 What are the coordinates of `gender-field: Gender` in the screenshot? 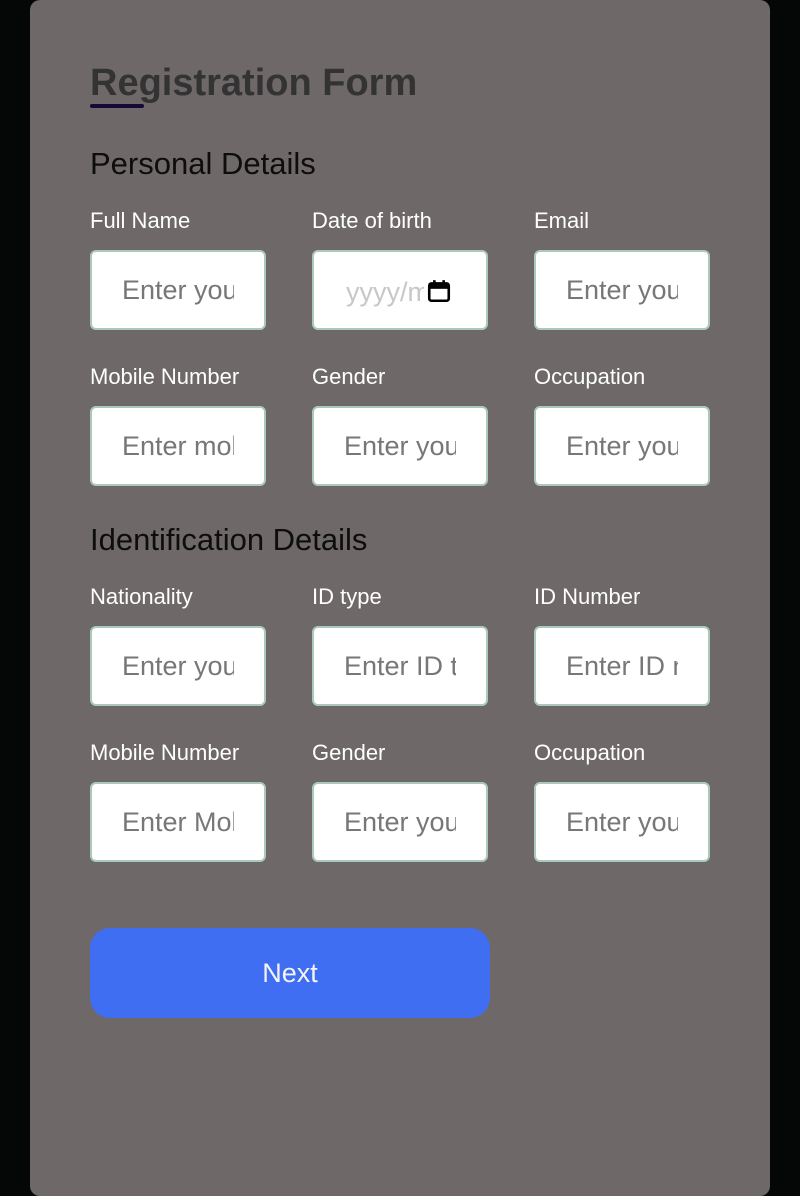 It's located at (400, 425).